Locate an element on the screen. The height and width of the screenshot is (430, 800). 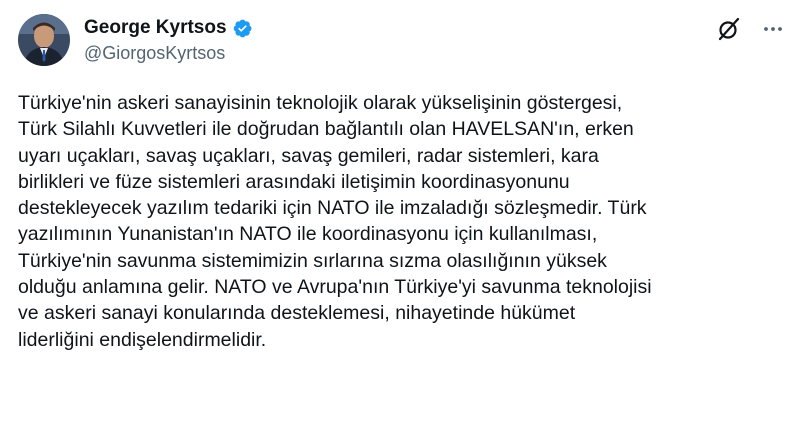
verified-badge-icon is located at coordinates (242, 28).